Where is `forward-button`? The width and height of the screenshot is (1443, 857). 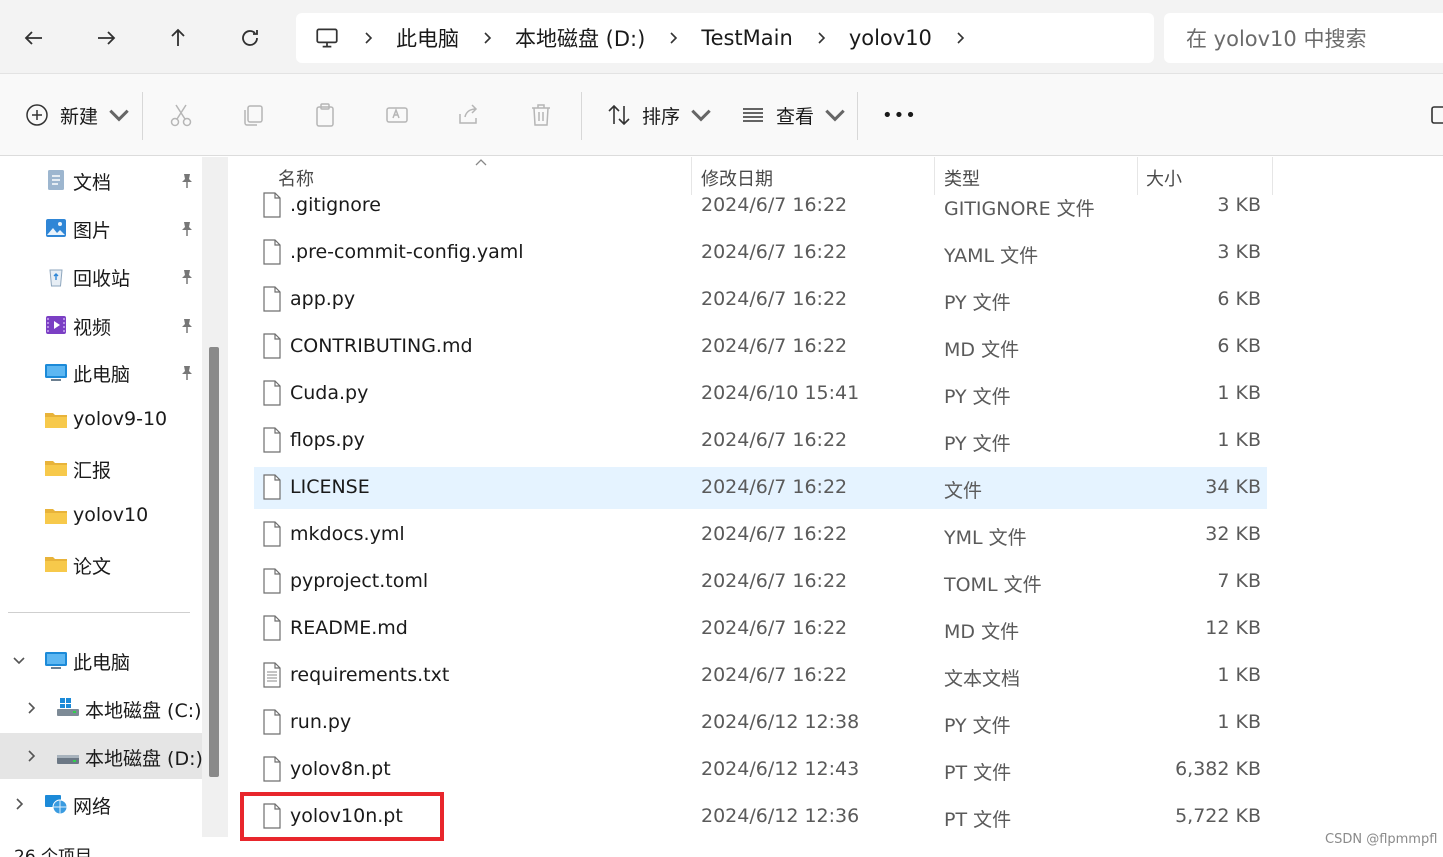 forward-button is located at coordinates (106, 38).